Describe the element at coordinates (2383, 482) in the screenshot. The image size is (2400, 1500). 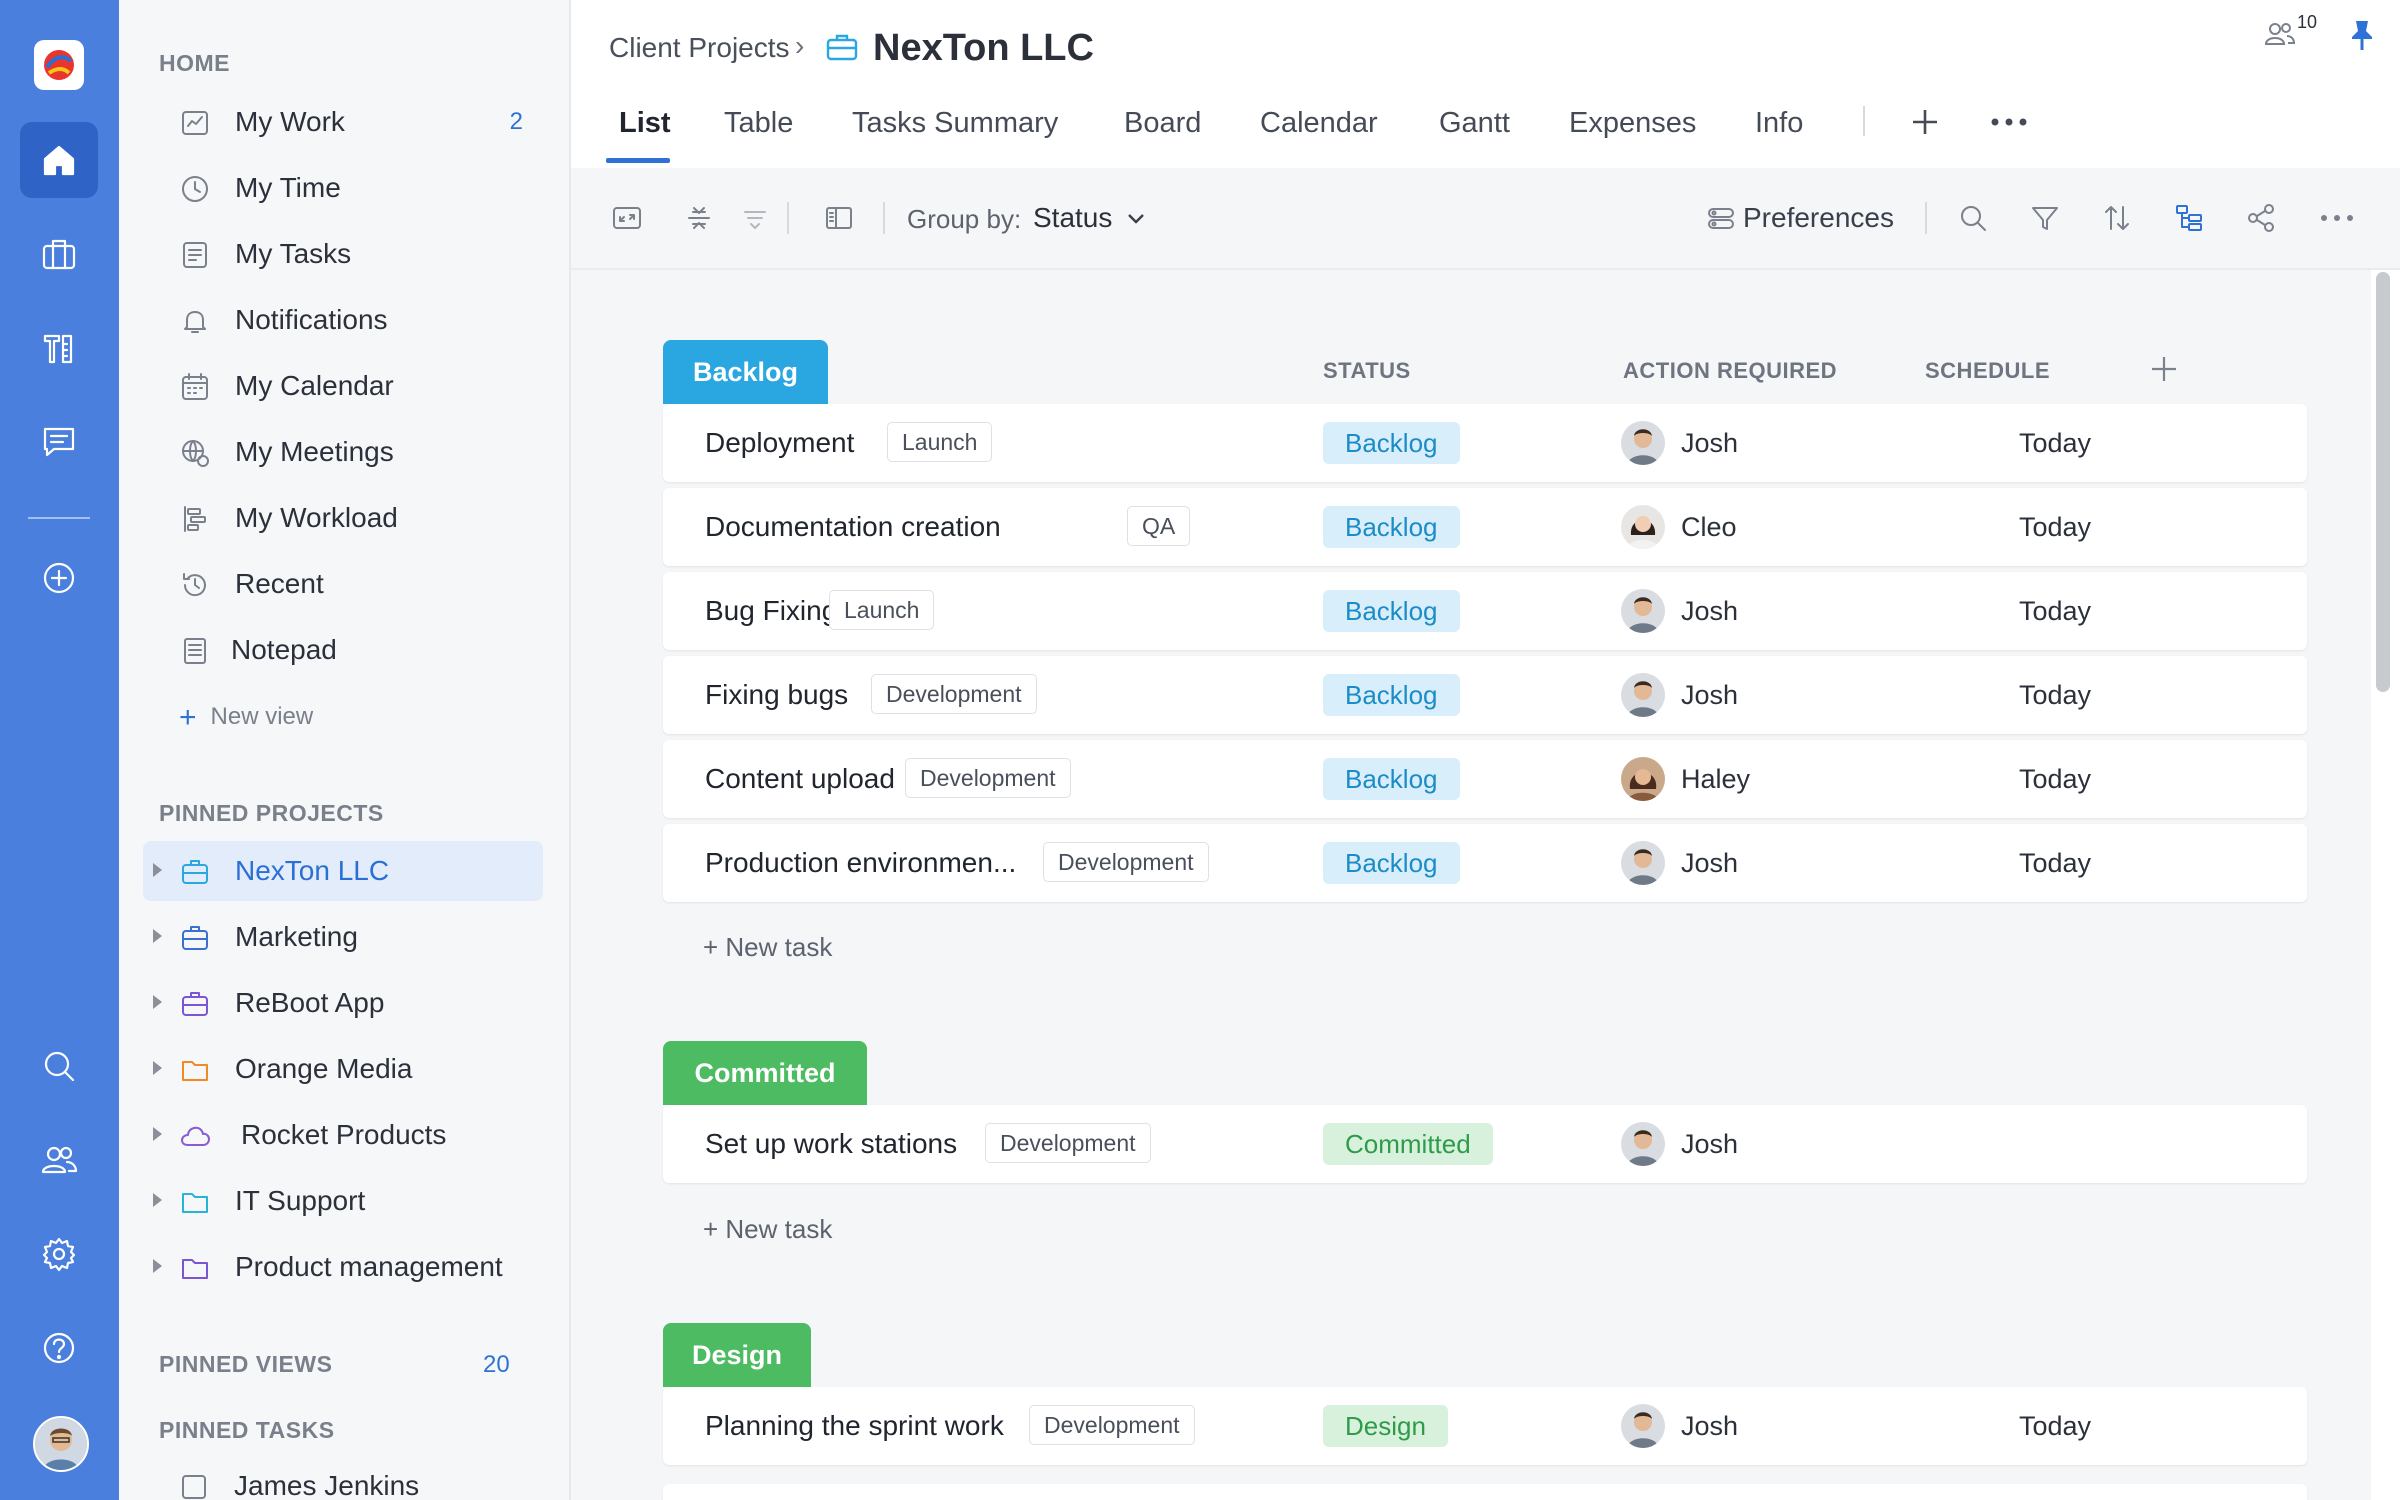
I see `vertical-scrollbar` at that location.